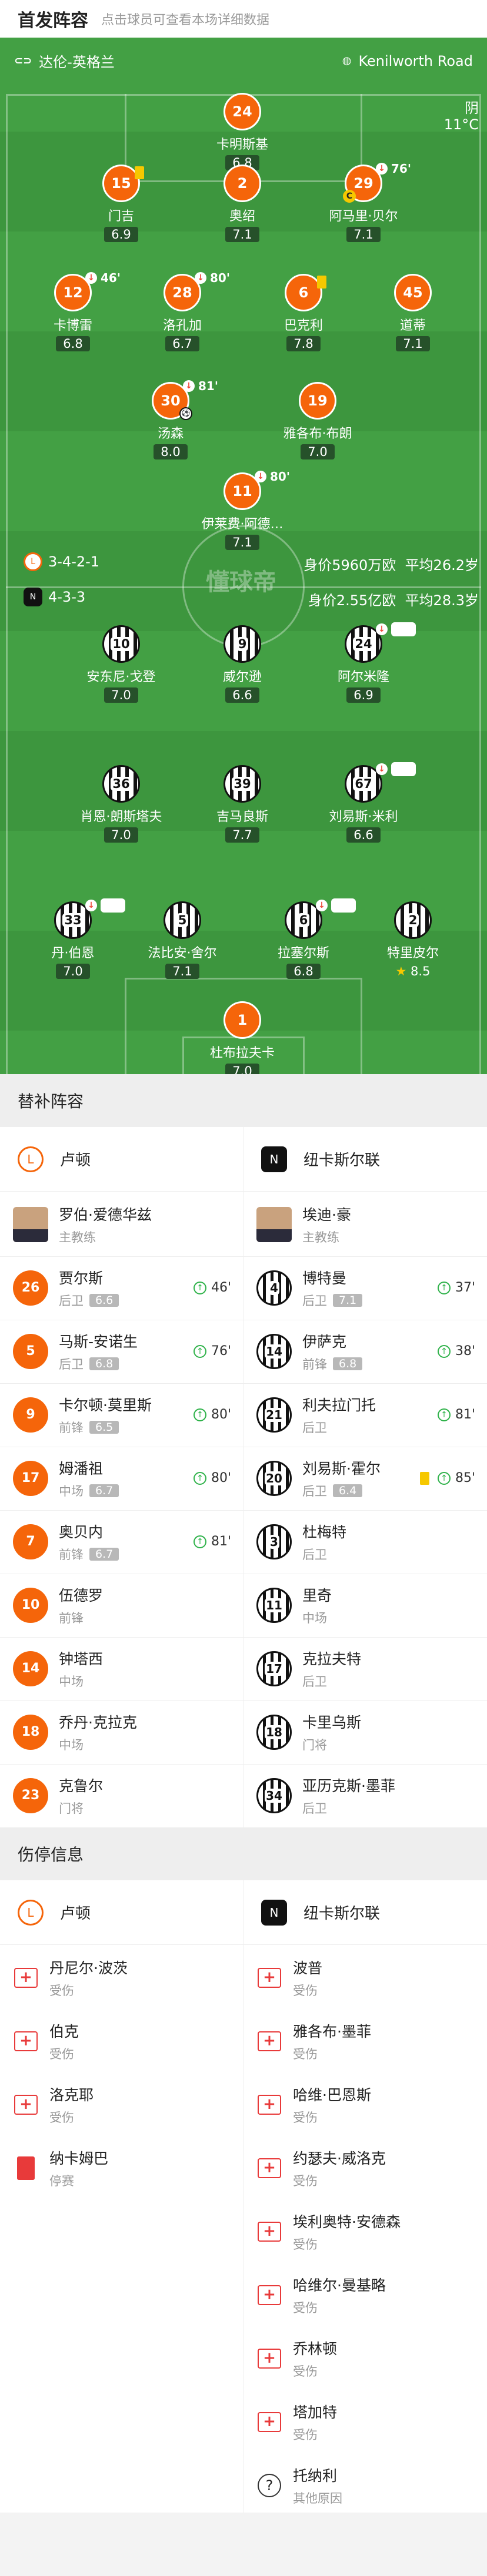  I want to click on injury-player: + 乔林顿 受伤, so click(365, 2358).